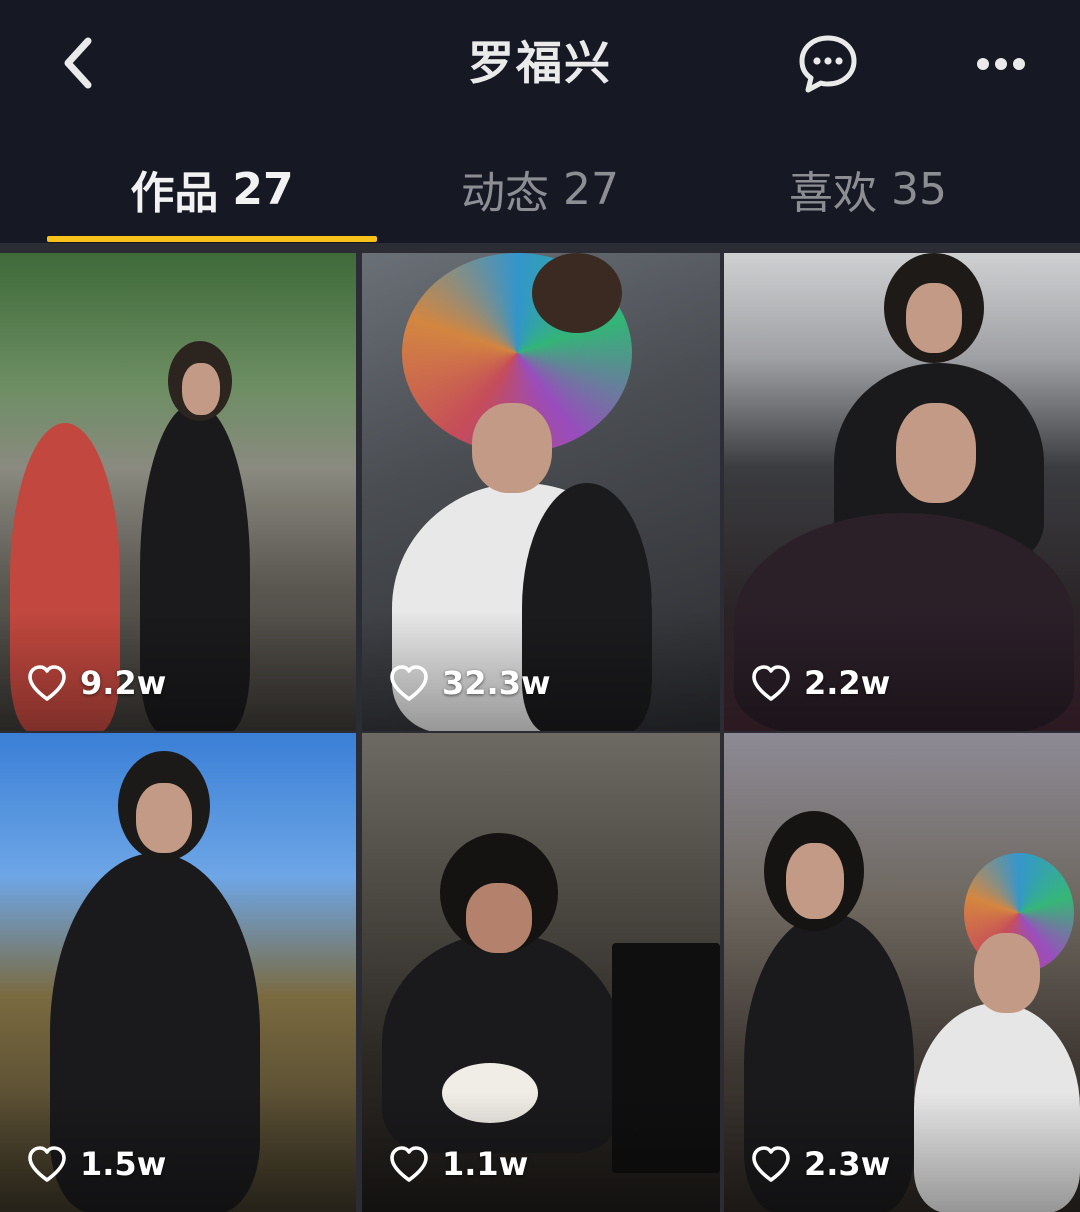 The image size is (1080, 1212). What do you see at coordinates (833, 193) in the screenshot?
I see `tab-label: 喜欢` at bounding box center [833, 193].